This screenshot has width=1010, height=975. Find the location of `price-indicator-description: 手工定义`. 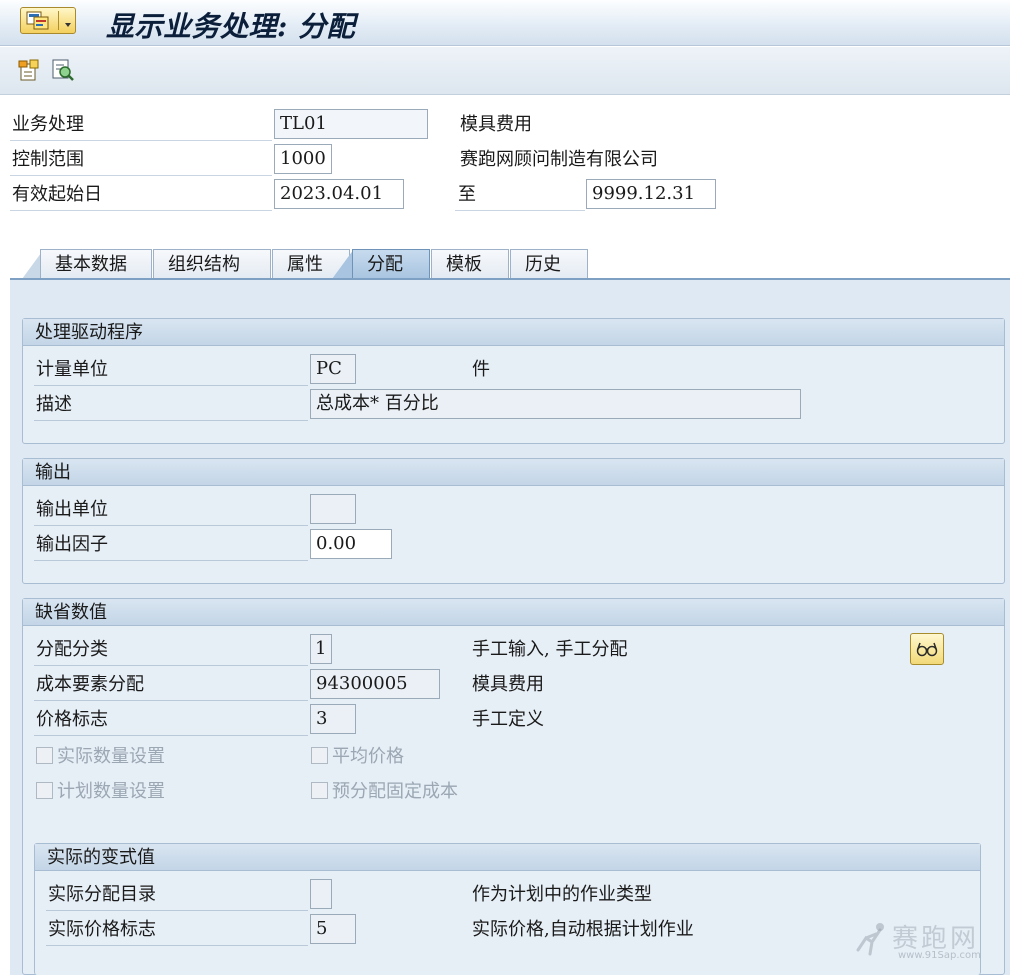

price-indicator-description: 手工定义 is located at coordinates (508, 719).